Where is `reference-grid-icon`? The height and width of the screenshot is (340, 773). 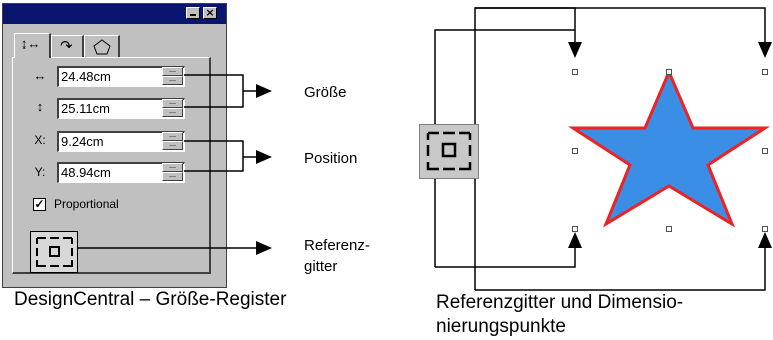 reference-grid-icon is located at coordinates (449, 151).